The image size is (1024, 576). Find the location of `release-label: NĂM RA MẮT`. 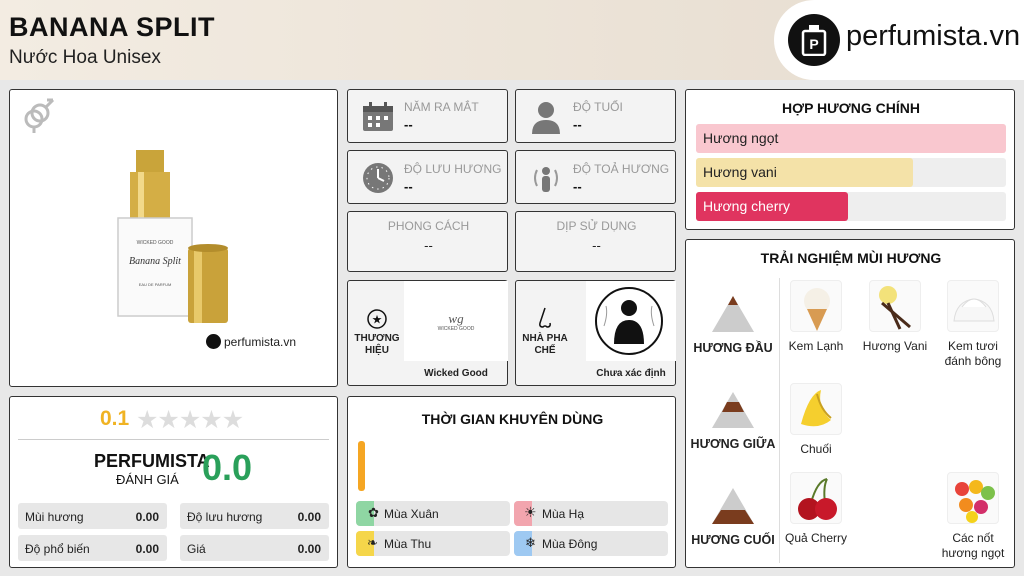

release-label: NĂM RA MẮT is located at coordinates (441, 107).